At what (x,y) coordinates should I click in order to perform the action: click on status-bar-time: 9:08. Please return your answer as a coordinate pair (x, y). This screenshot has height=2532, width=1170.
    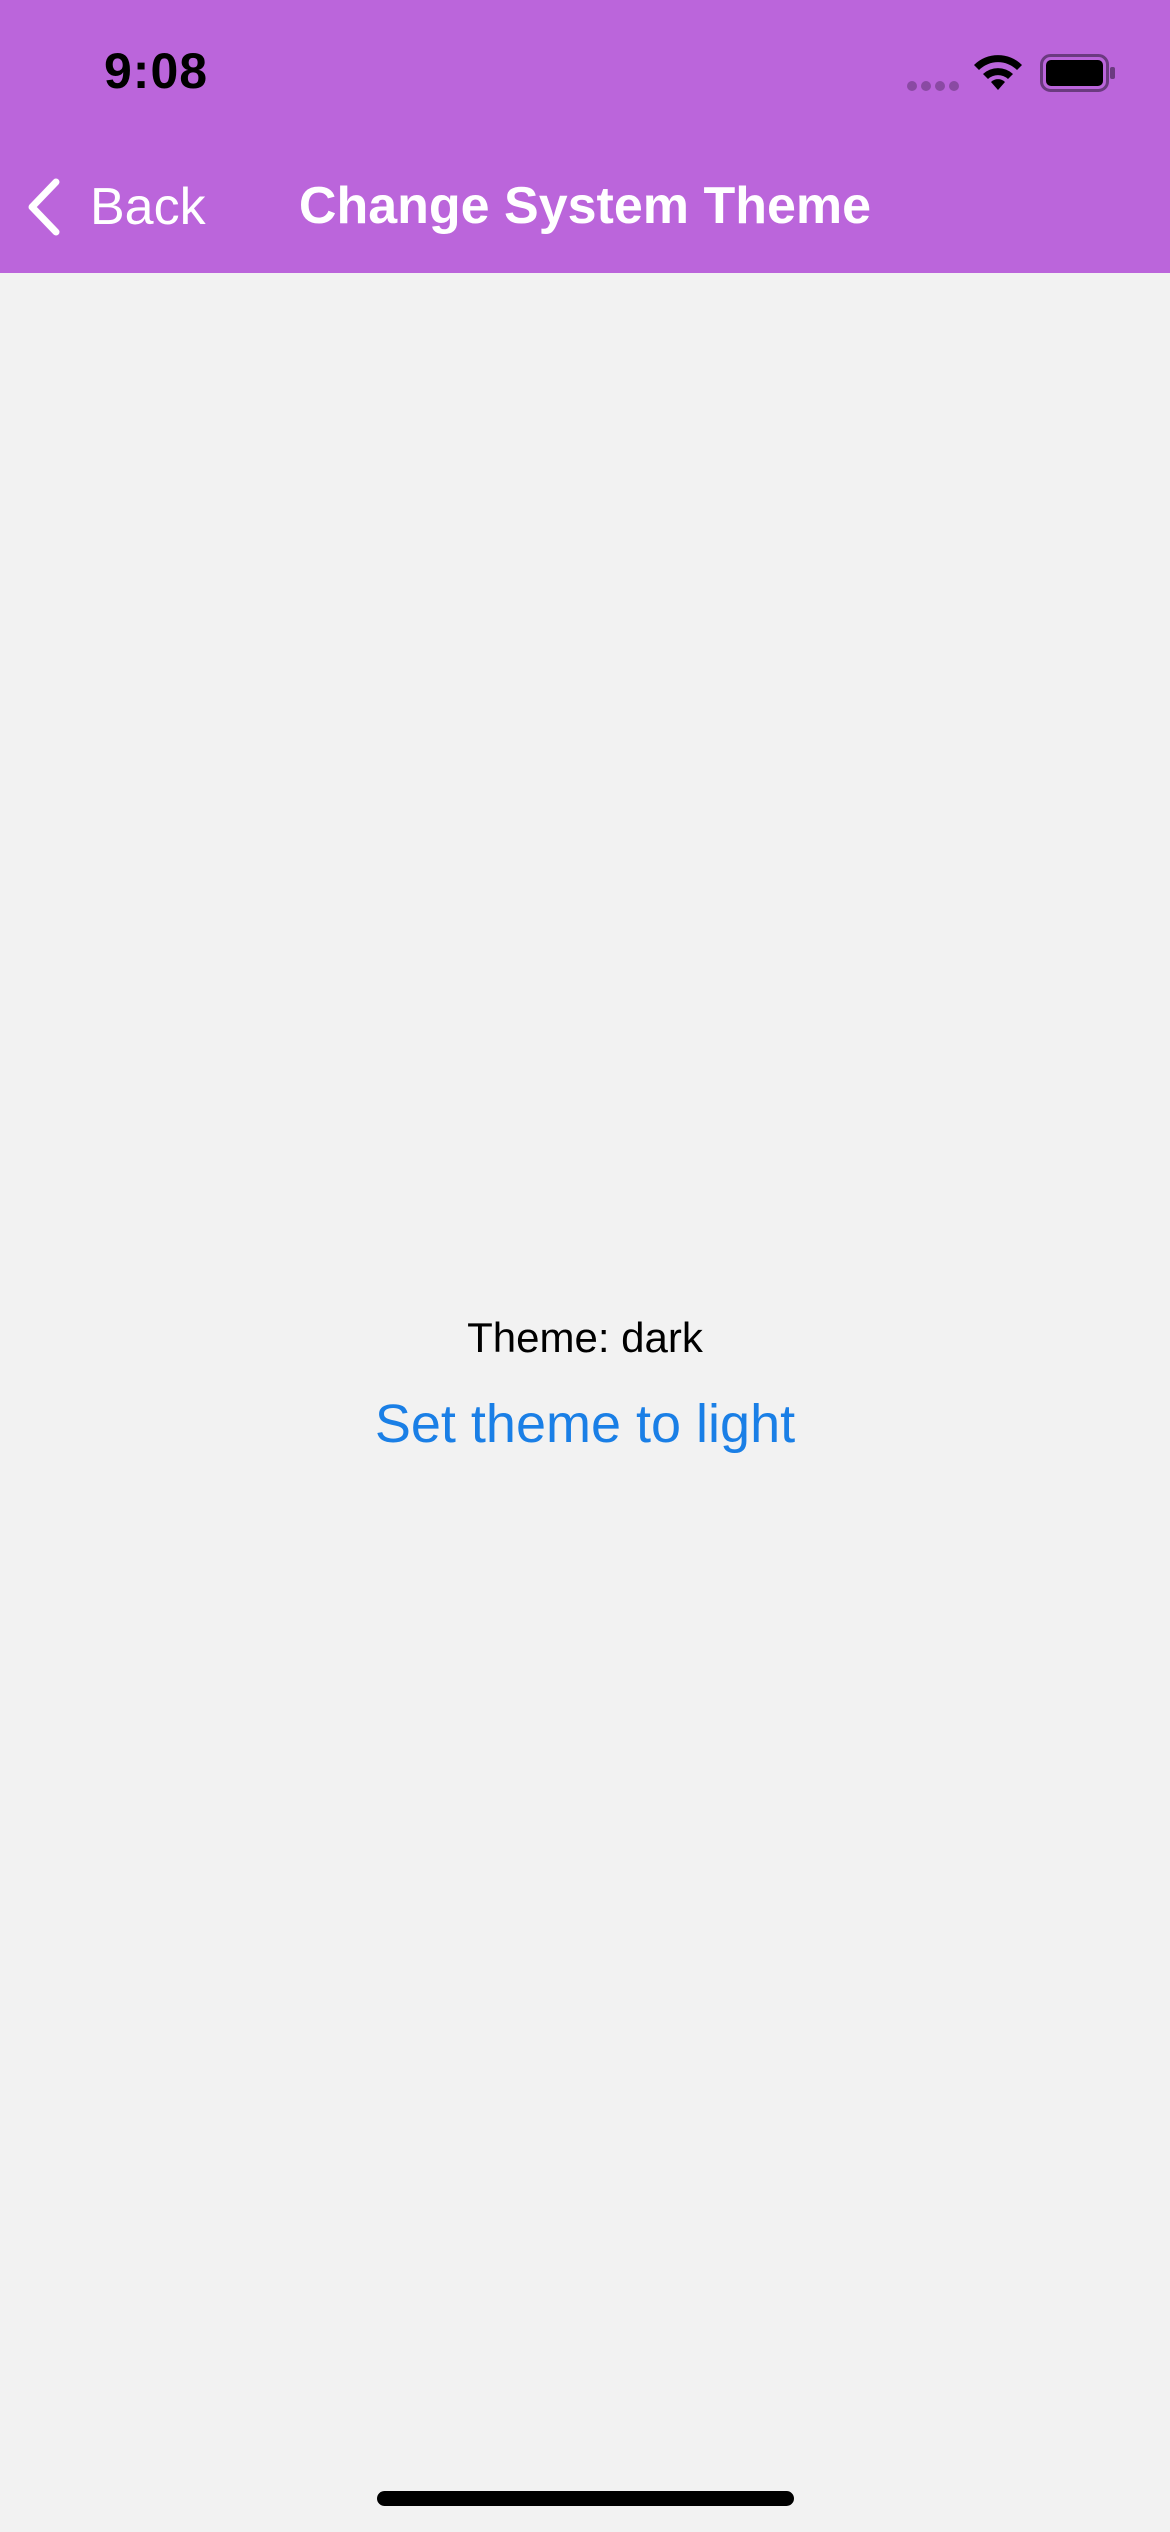
    Looking at the image, I should click on (156, 71).